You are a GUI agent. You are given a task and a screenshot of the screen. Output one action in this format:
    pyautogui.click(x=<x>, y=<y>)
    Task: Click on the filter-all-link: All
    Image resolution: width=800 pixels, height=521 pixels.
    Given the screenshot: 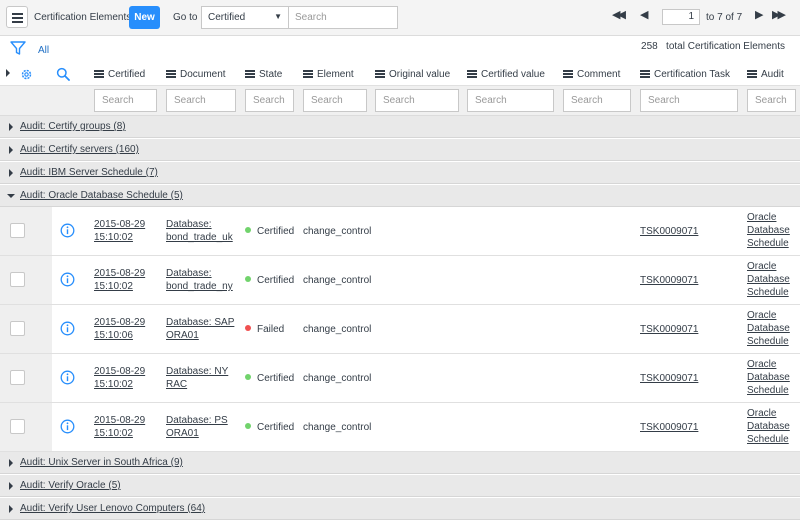 What is the action you would take?
    pyautogui.click(x=43, y=50)
    